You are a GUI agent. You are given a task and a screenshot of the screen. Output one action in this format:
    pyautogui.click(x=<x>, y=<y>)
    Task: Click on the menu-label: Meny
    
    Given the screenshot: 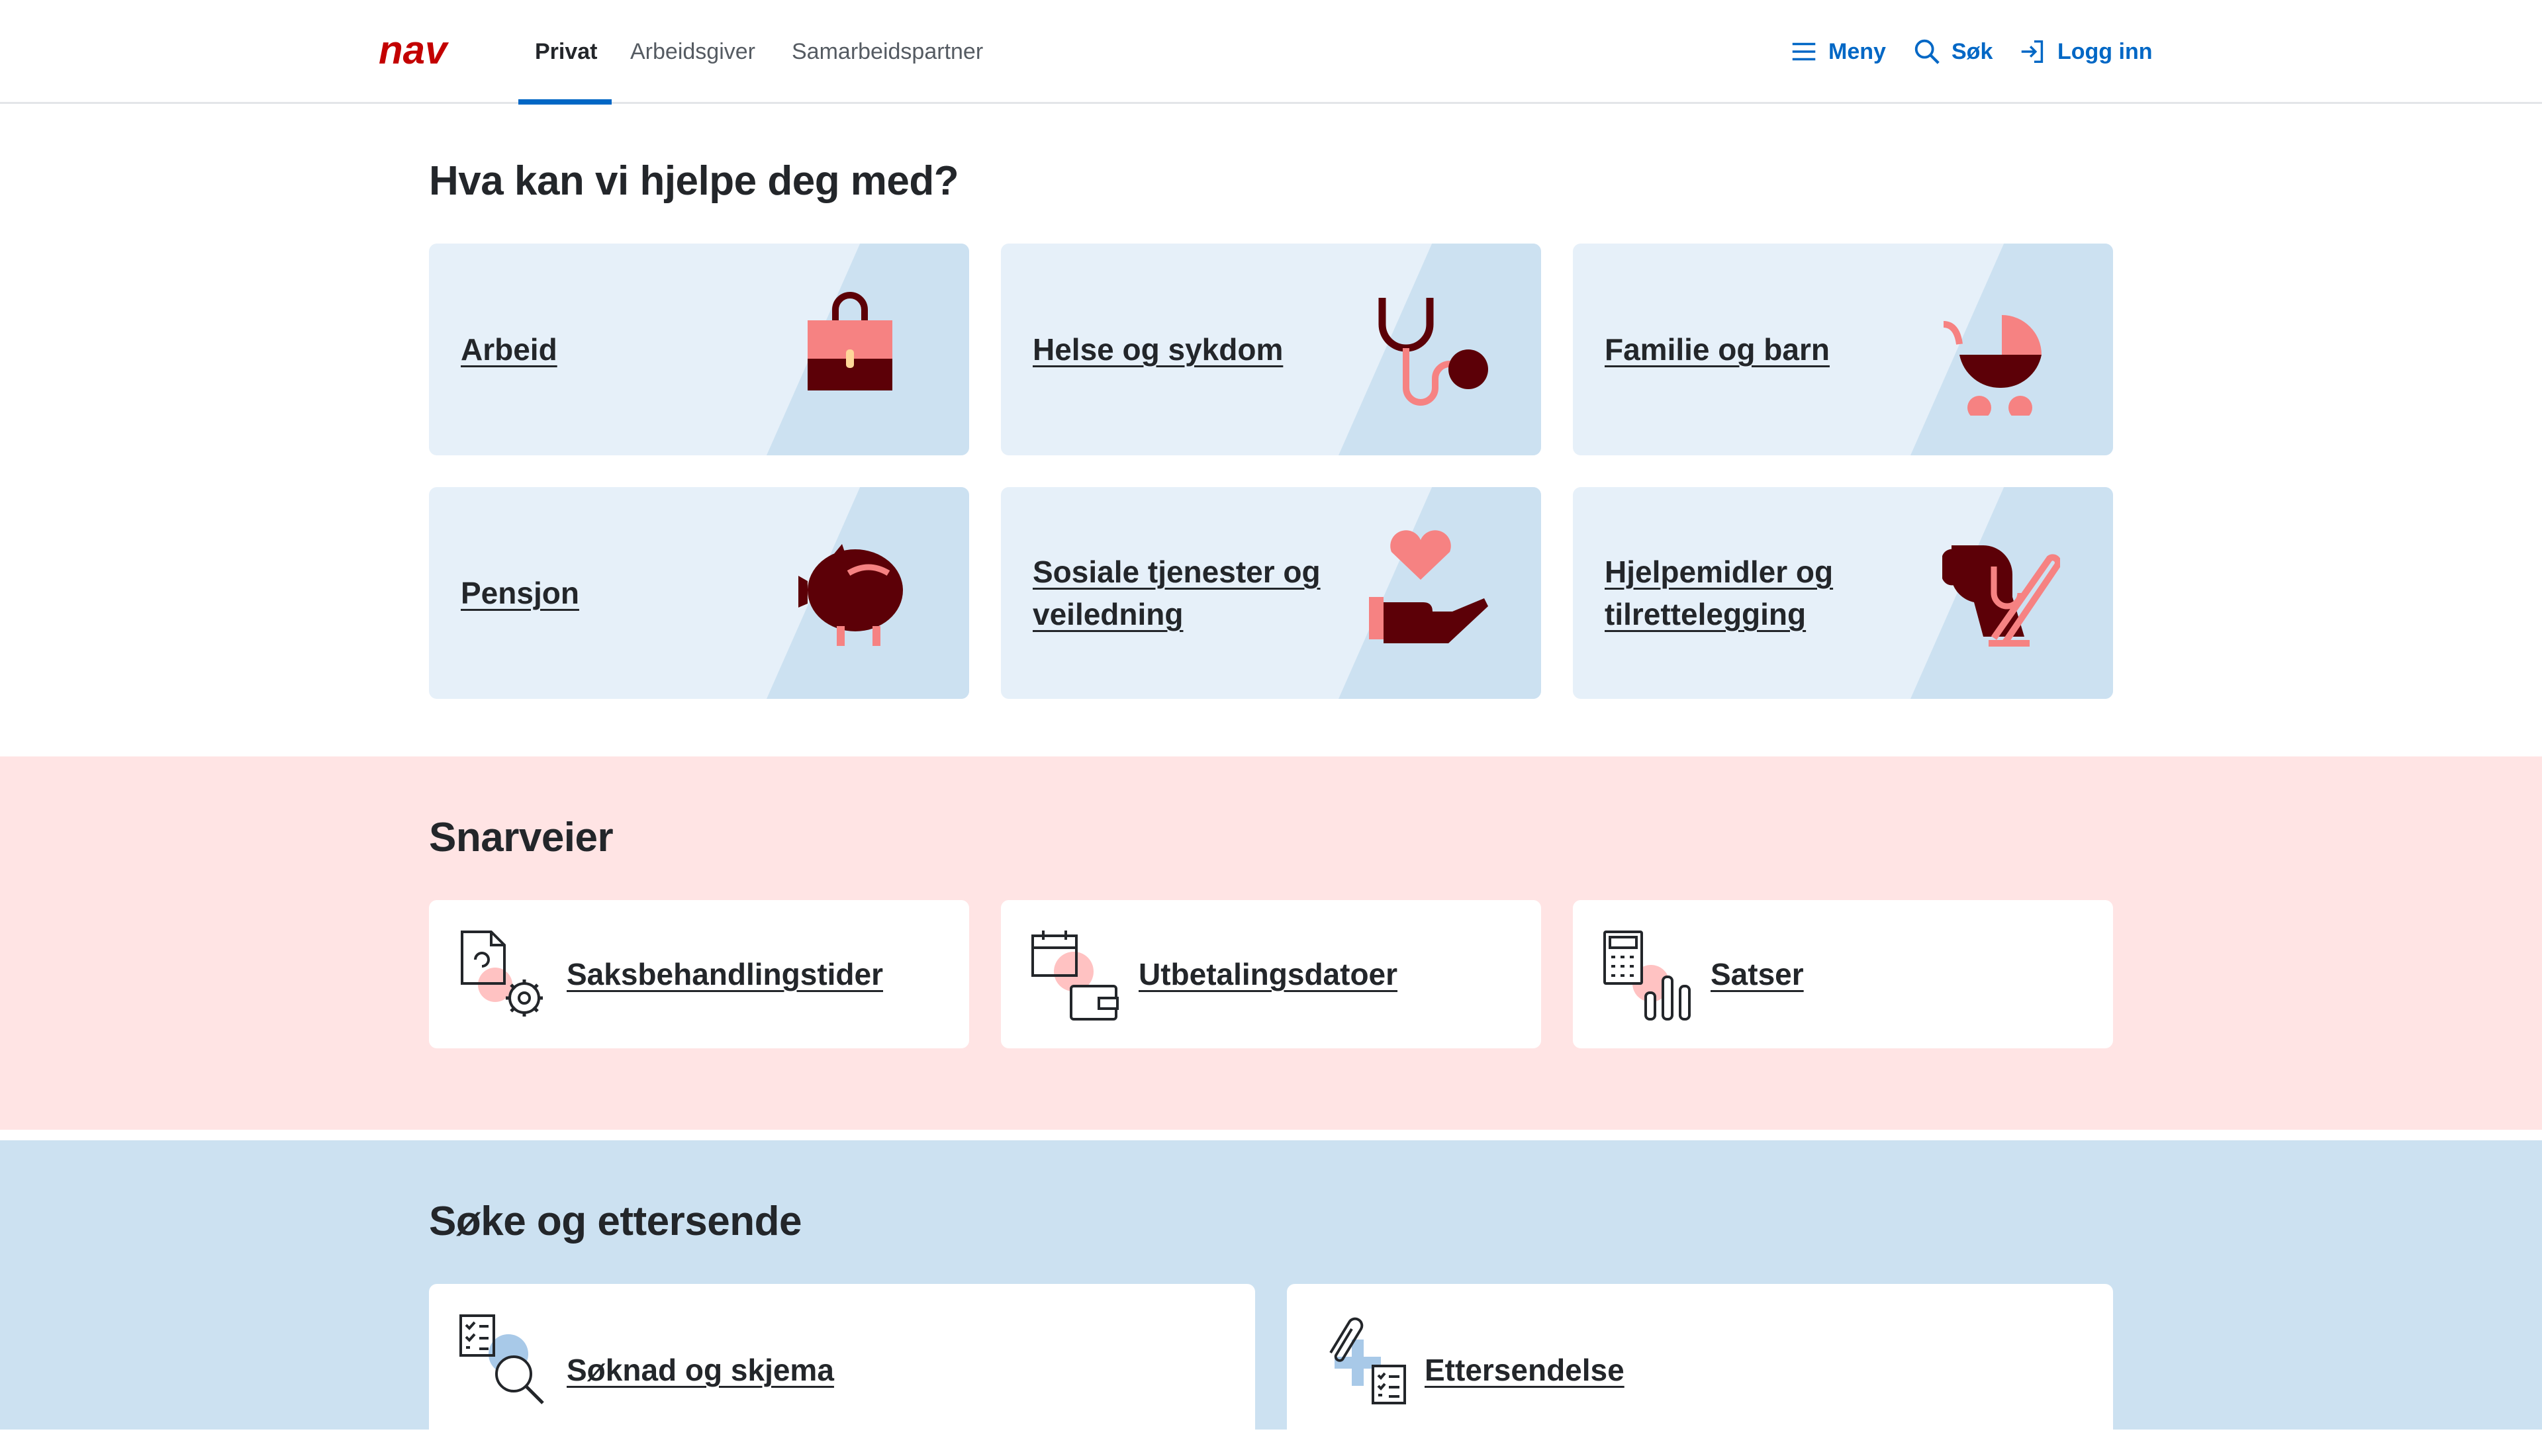 What is the action you would take?
    pyautogui.click(x=1857, y=51)
    